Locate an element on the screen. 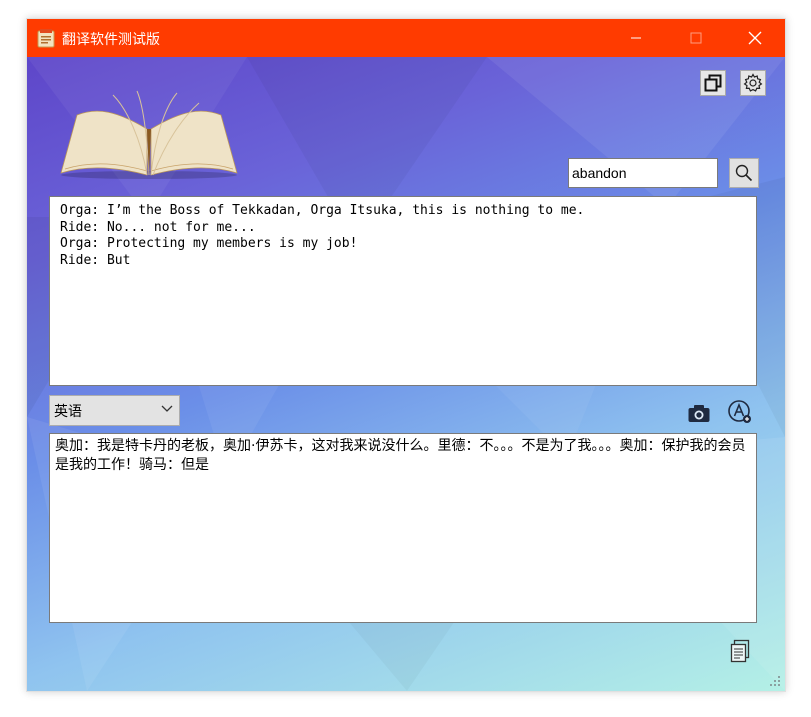 This screenshot has height=717, width=811. close-button is located at coordinates (755, 38).